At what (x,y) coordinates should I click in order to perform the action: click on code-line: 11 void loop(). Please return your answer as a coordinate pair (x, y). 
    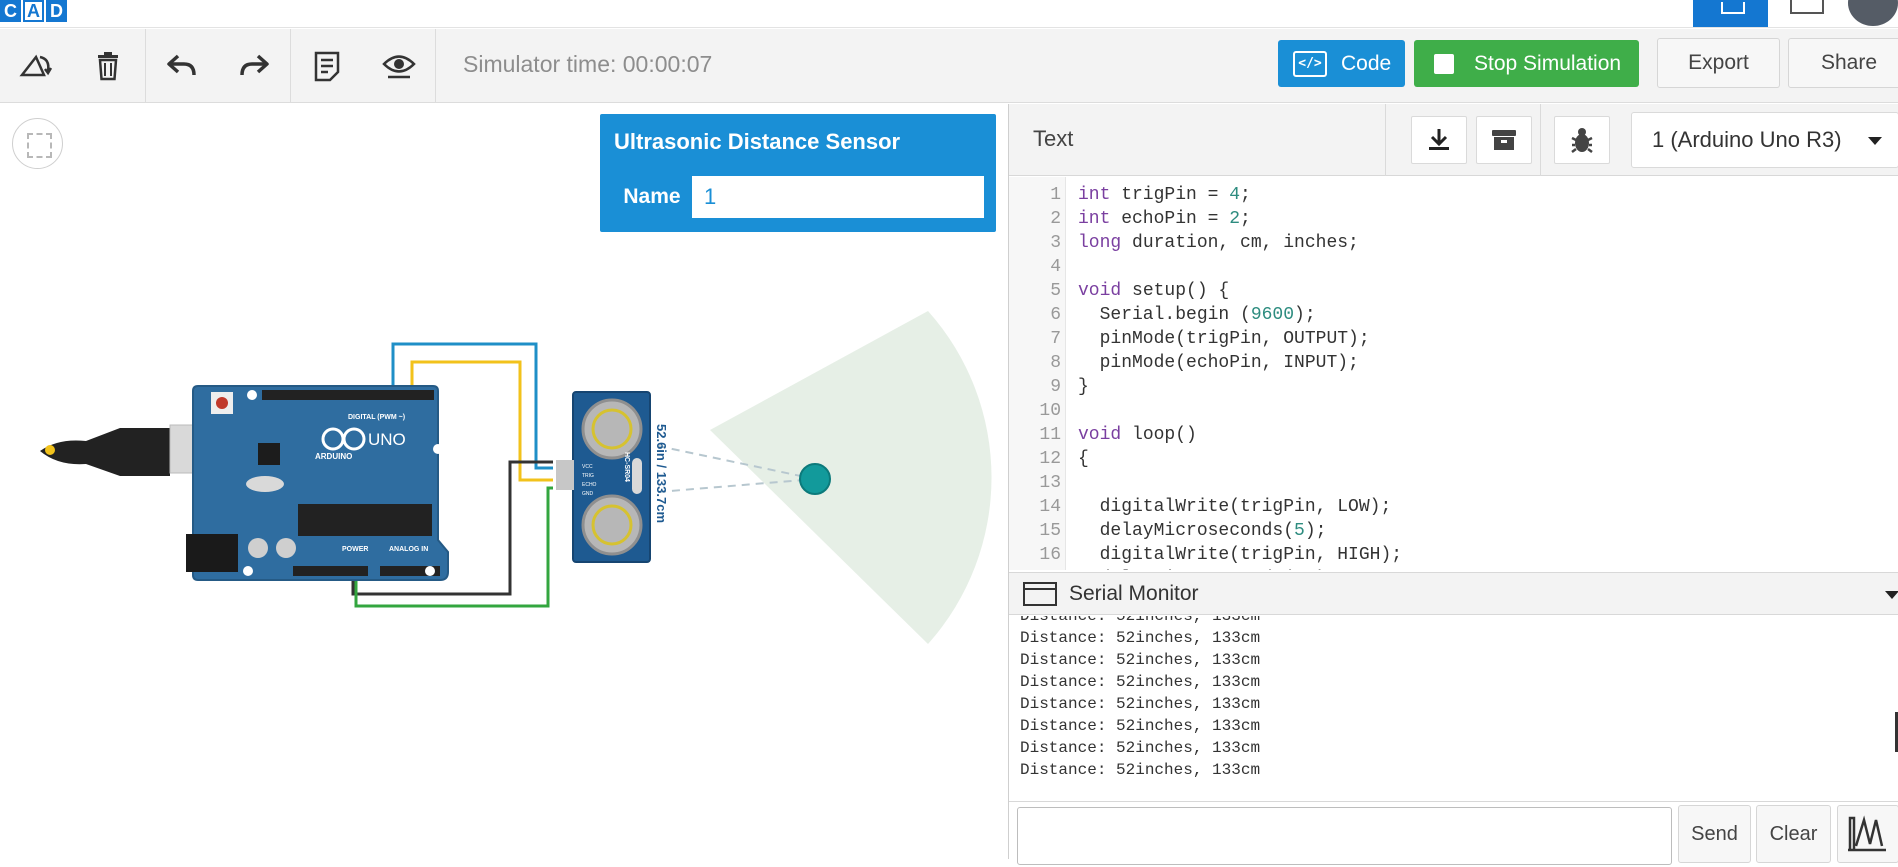
    Looking at the image, I should click on (1103, 437).